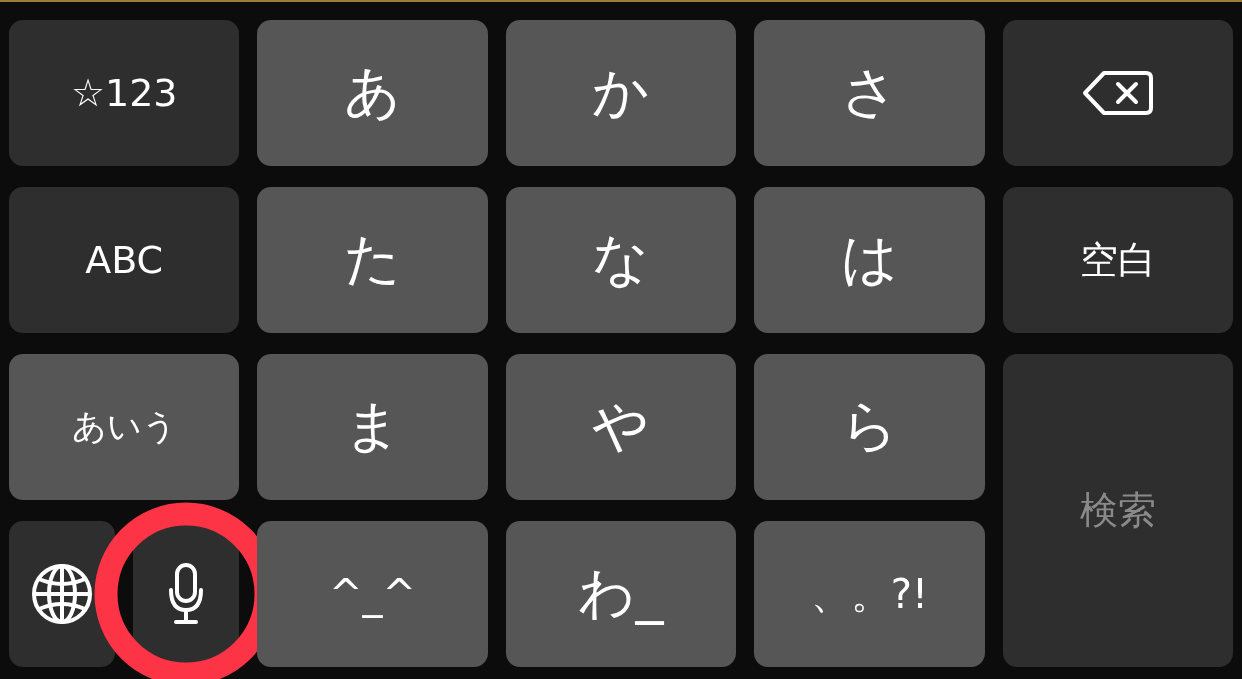 This screenshot has height=679, width=1242. What do you see at coordinates (124, 427) in the screenshot?
I see `letter-key: あいう` at bounding box center [124, 427].